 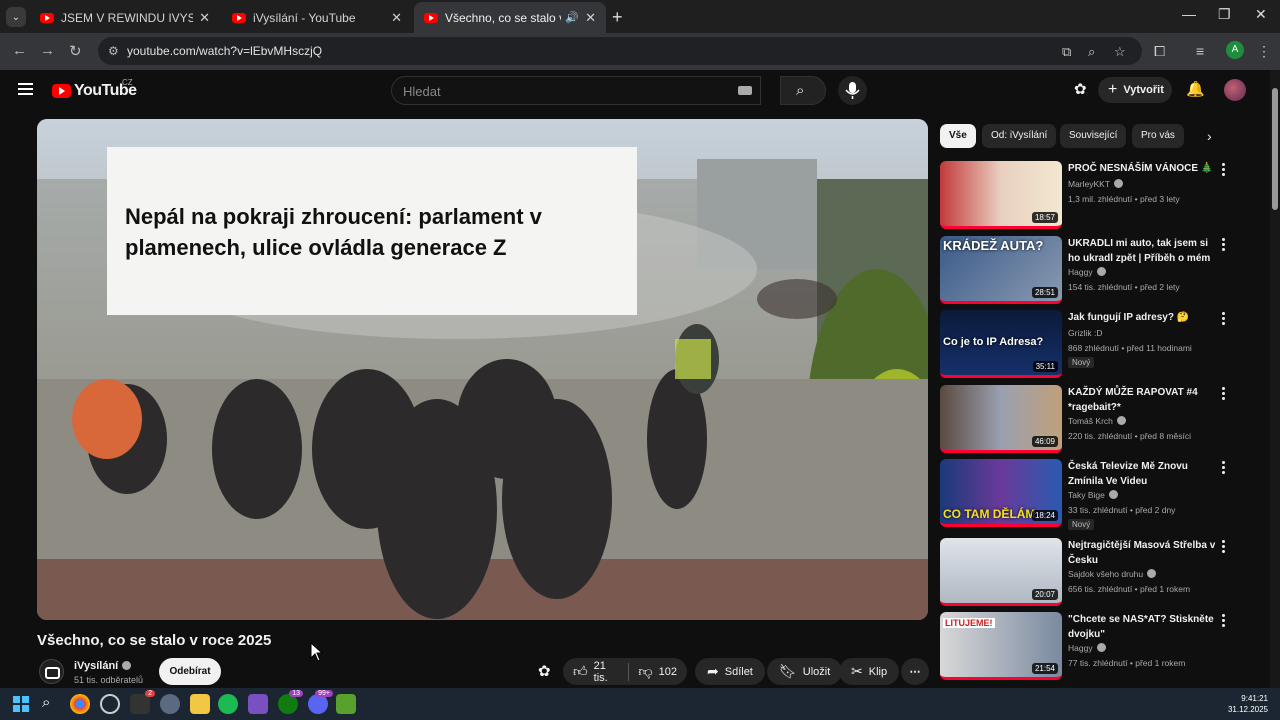 I want to click on video-thumbnail: CO TAM DĚLÁM 18:24, so click(x=1001, y=493).